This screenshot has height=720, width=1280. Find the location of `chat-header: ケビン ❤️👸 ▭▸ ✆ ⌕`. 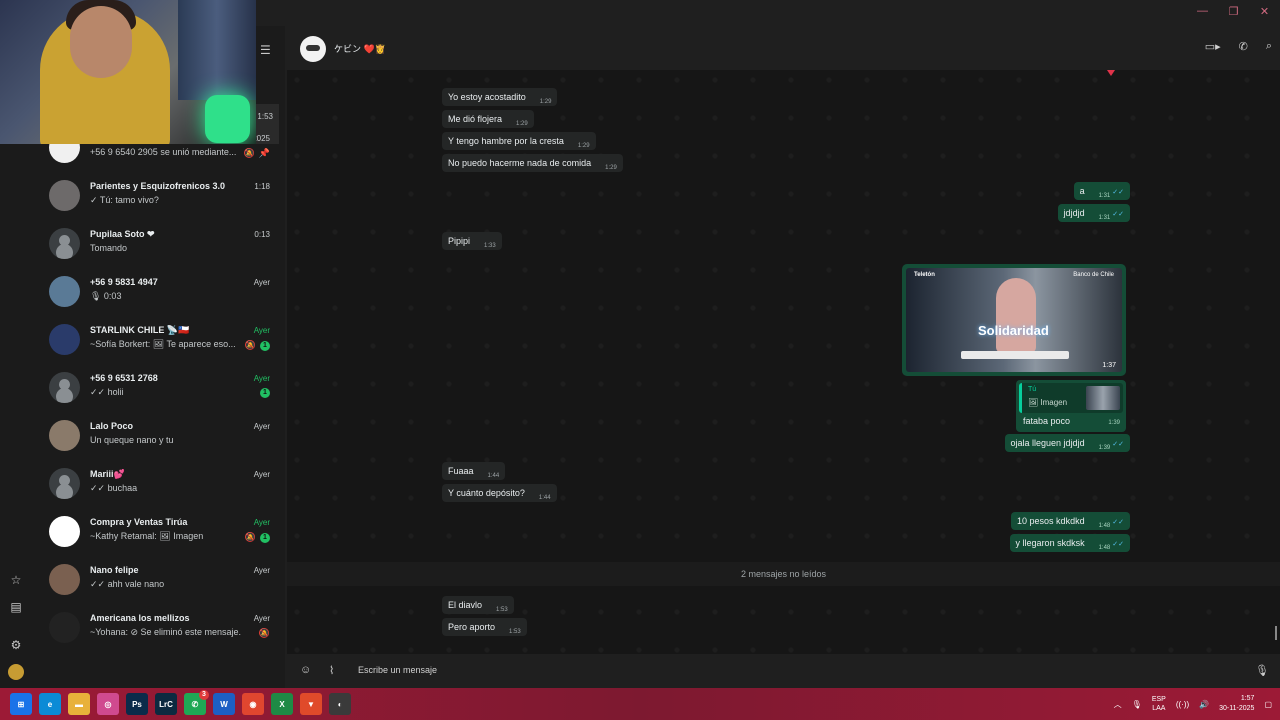

chat-header: ケビン ❤️👸 ▭▸ ✆ ⌕ is located at coordinates (783, 48).